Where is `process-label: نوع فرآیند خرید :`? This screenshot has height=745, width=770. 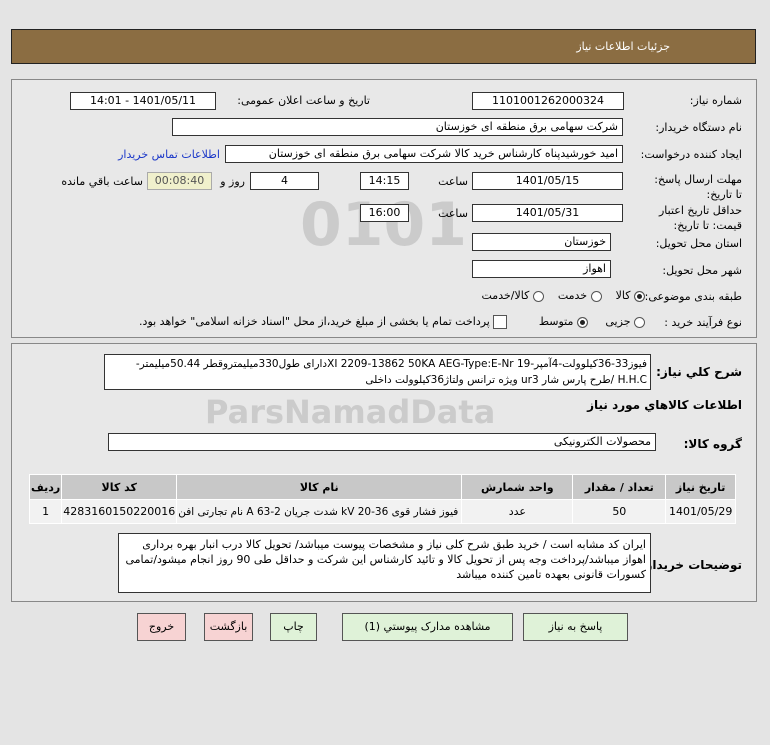
process-label: نوع فرآیند خرید : is located at coordinates (703, 322).